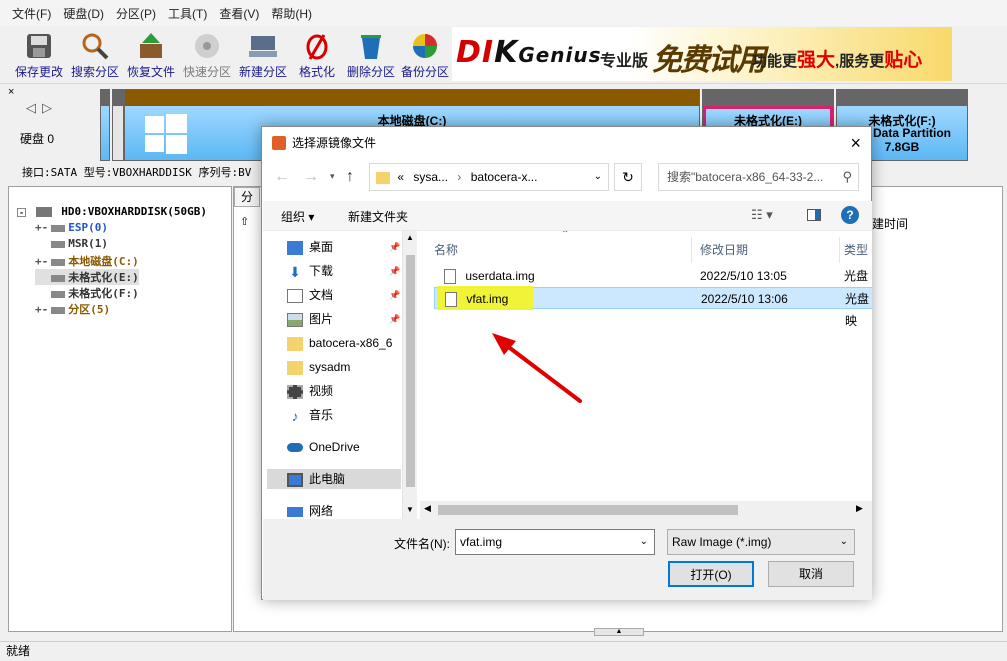 The width and height of the screenshot is (1007, 661). I want to click on scroll-up-icon: ▲, so click(410, 237).